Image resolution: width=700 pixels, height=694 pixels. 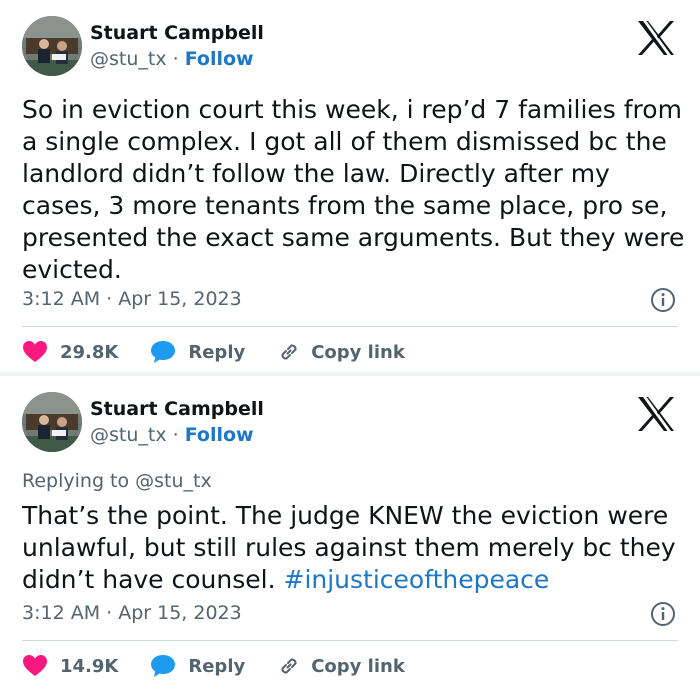 What do you see at coordinates (417, 579) in the screenshot?
I see `hashtag-link: #injusticeofthepeace` at bounding box center [417, 579].